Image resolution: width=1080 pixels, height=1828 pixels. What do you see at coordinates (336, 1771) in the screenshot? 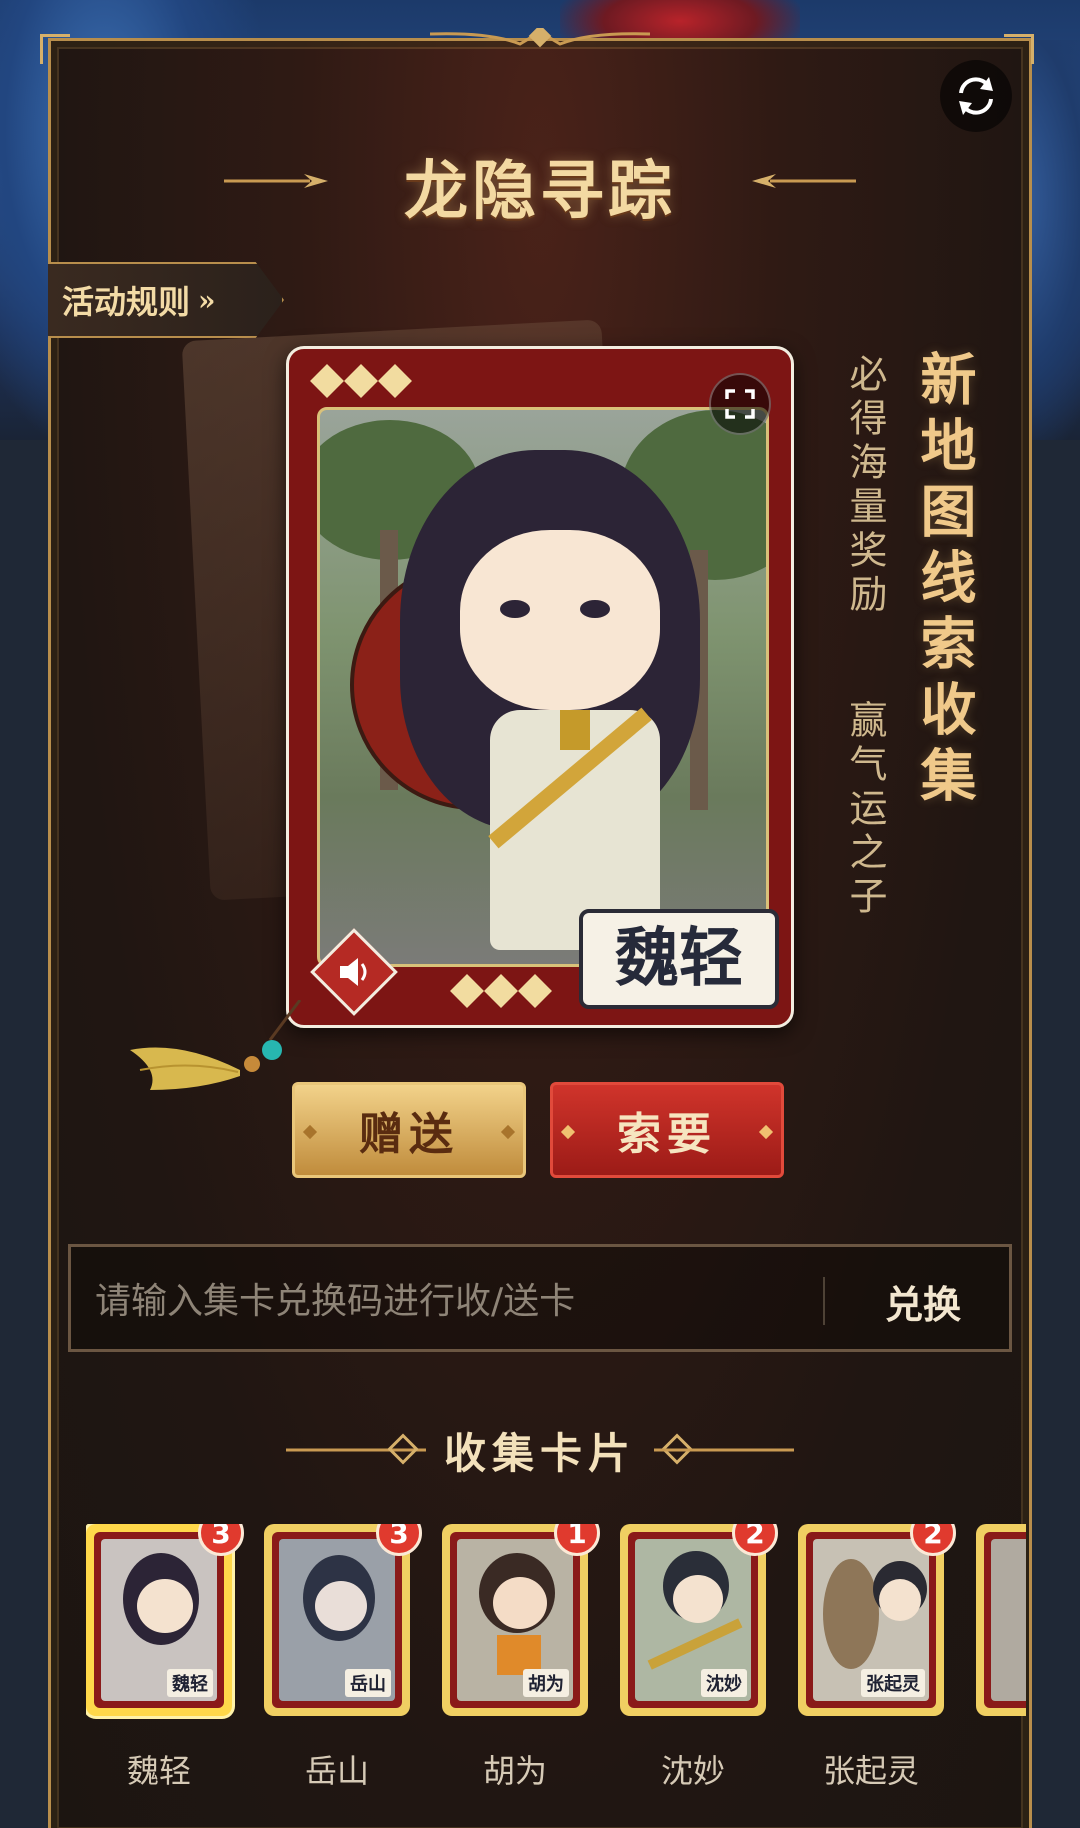
I see `card-label: 岳山` at bounding box center [336, 1771].